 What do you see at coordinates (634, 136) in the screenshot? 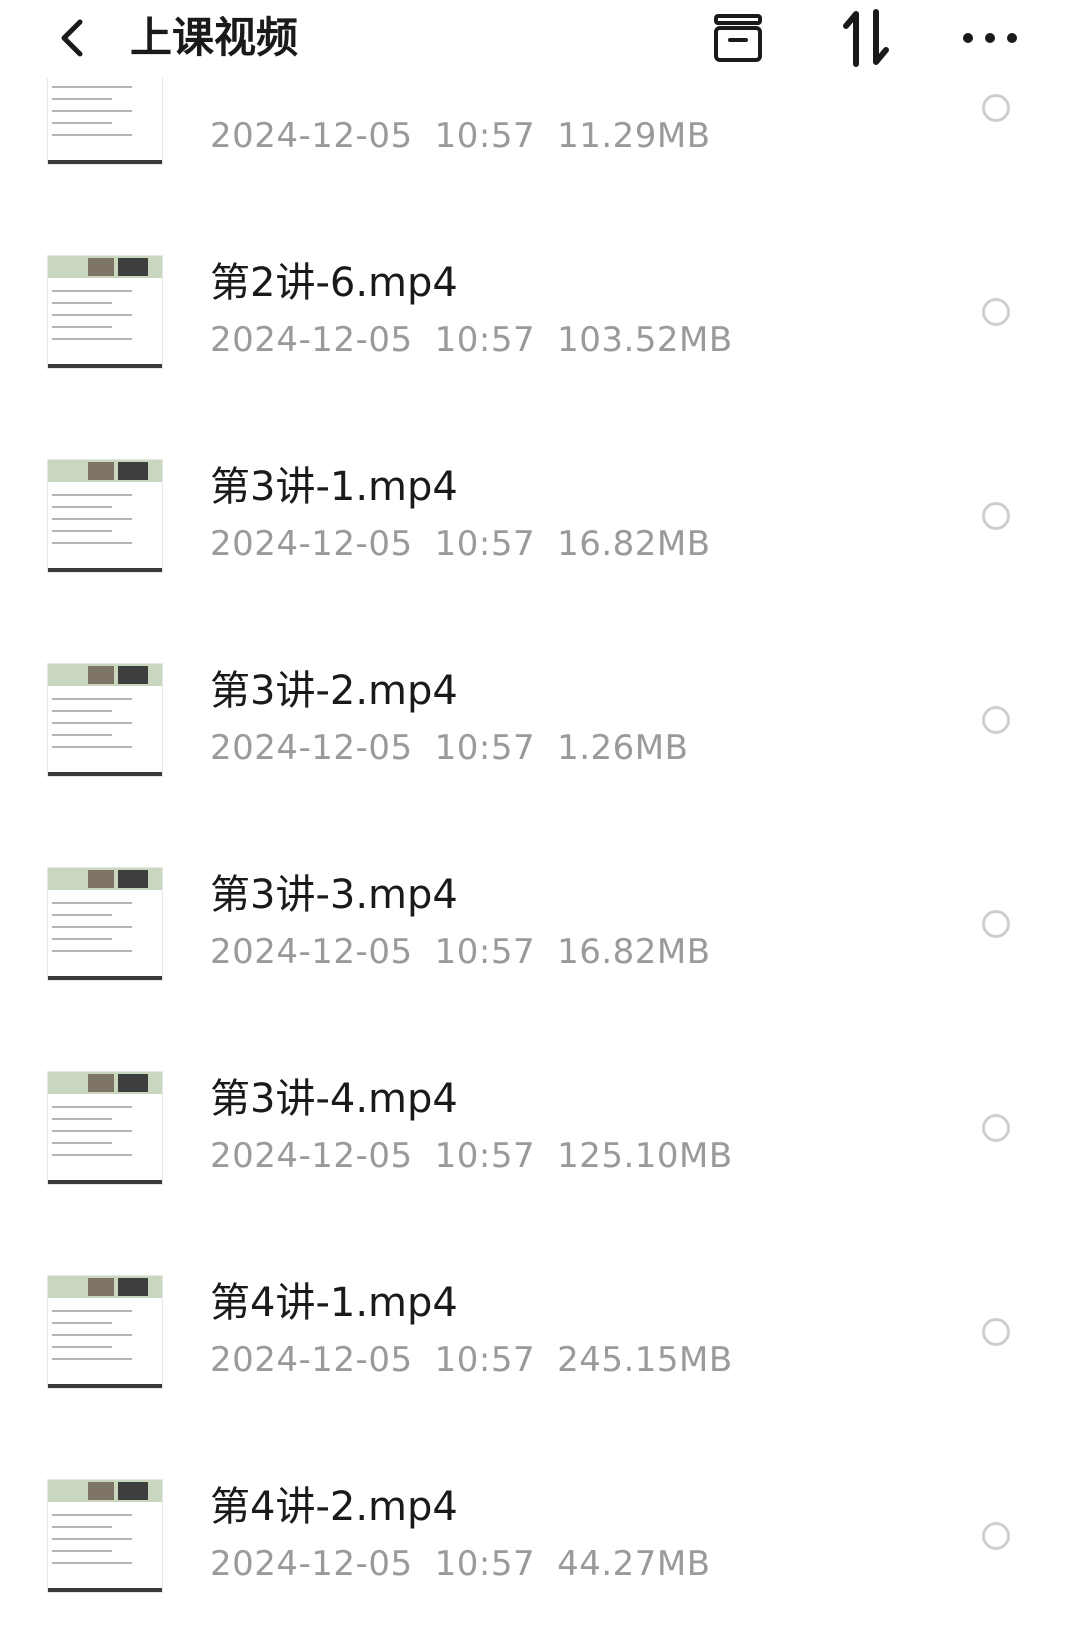
I see `file-size: 11.29MB` at bounding box center [634, 136].